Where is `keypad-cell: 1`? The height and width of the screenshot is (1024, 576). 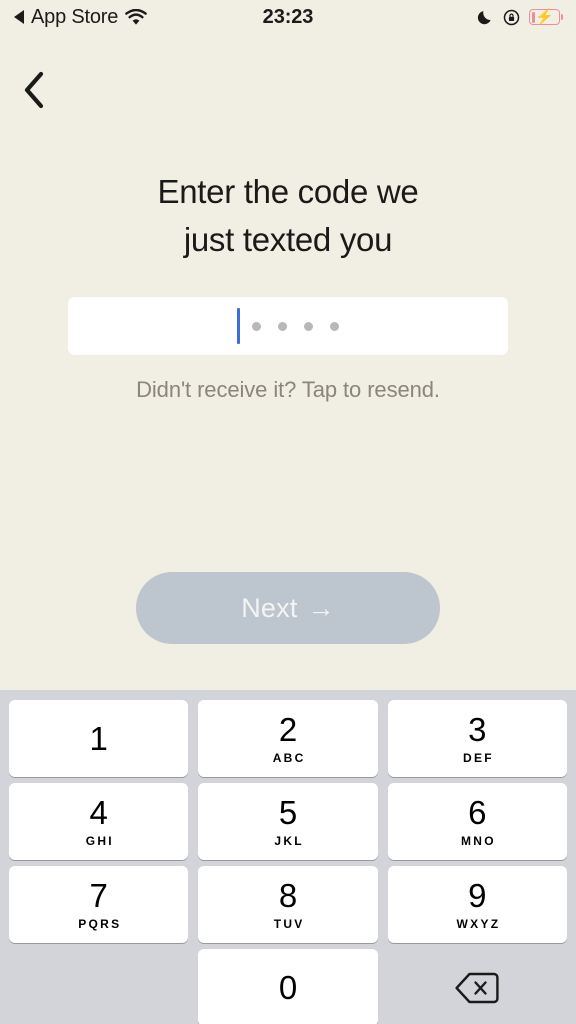 keypad-cell: 1 is located at coordinates (98, 738).